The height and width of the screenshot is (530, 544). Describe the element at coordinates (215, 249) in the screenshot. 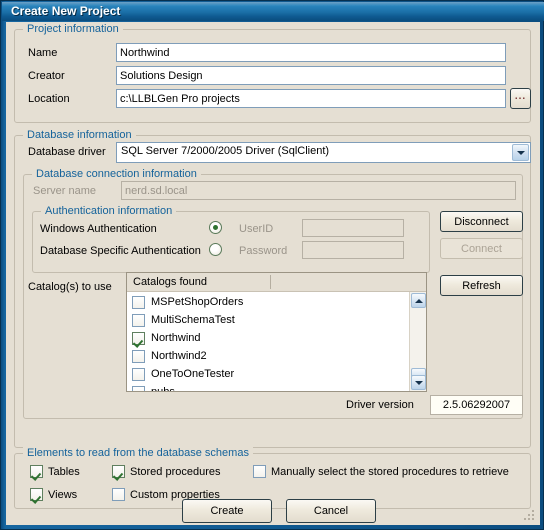

I see `database-specific-authentication-radio` at that location.